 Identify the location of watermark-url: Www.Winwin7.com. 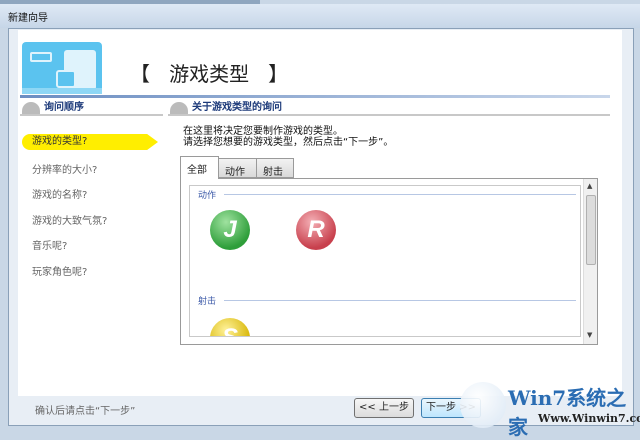
(589, 418).